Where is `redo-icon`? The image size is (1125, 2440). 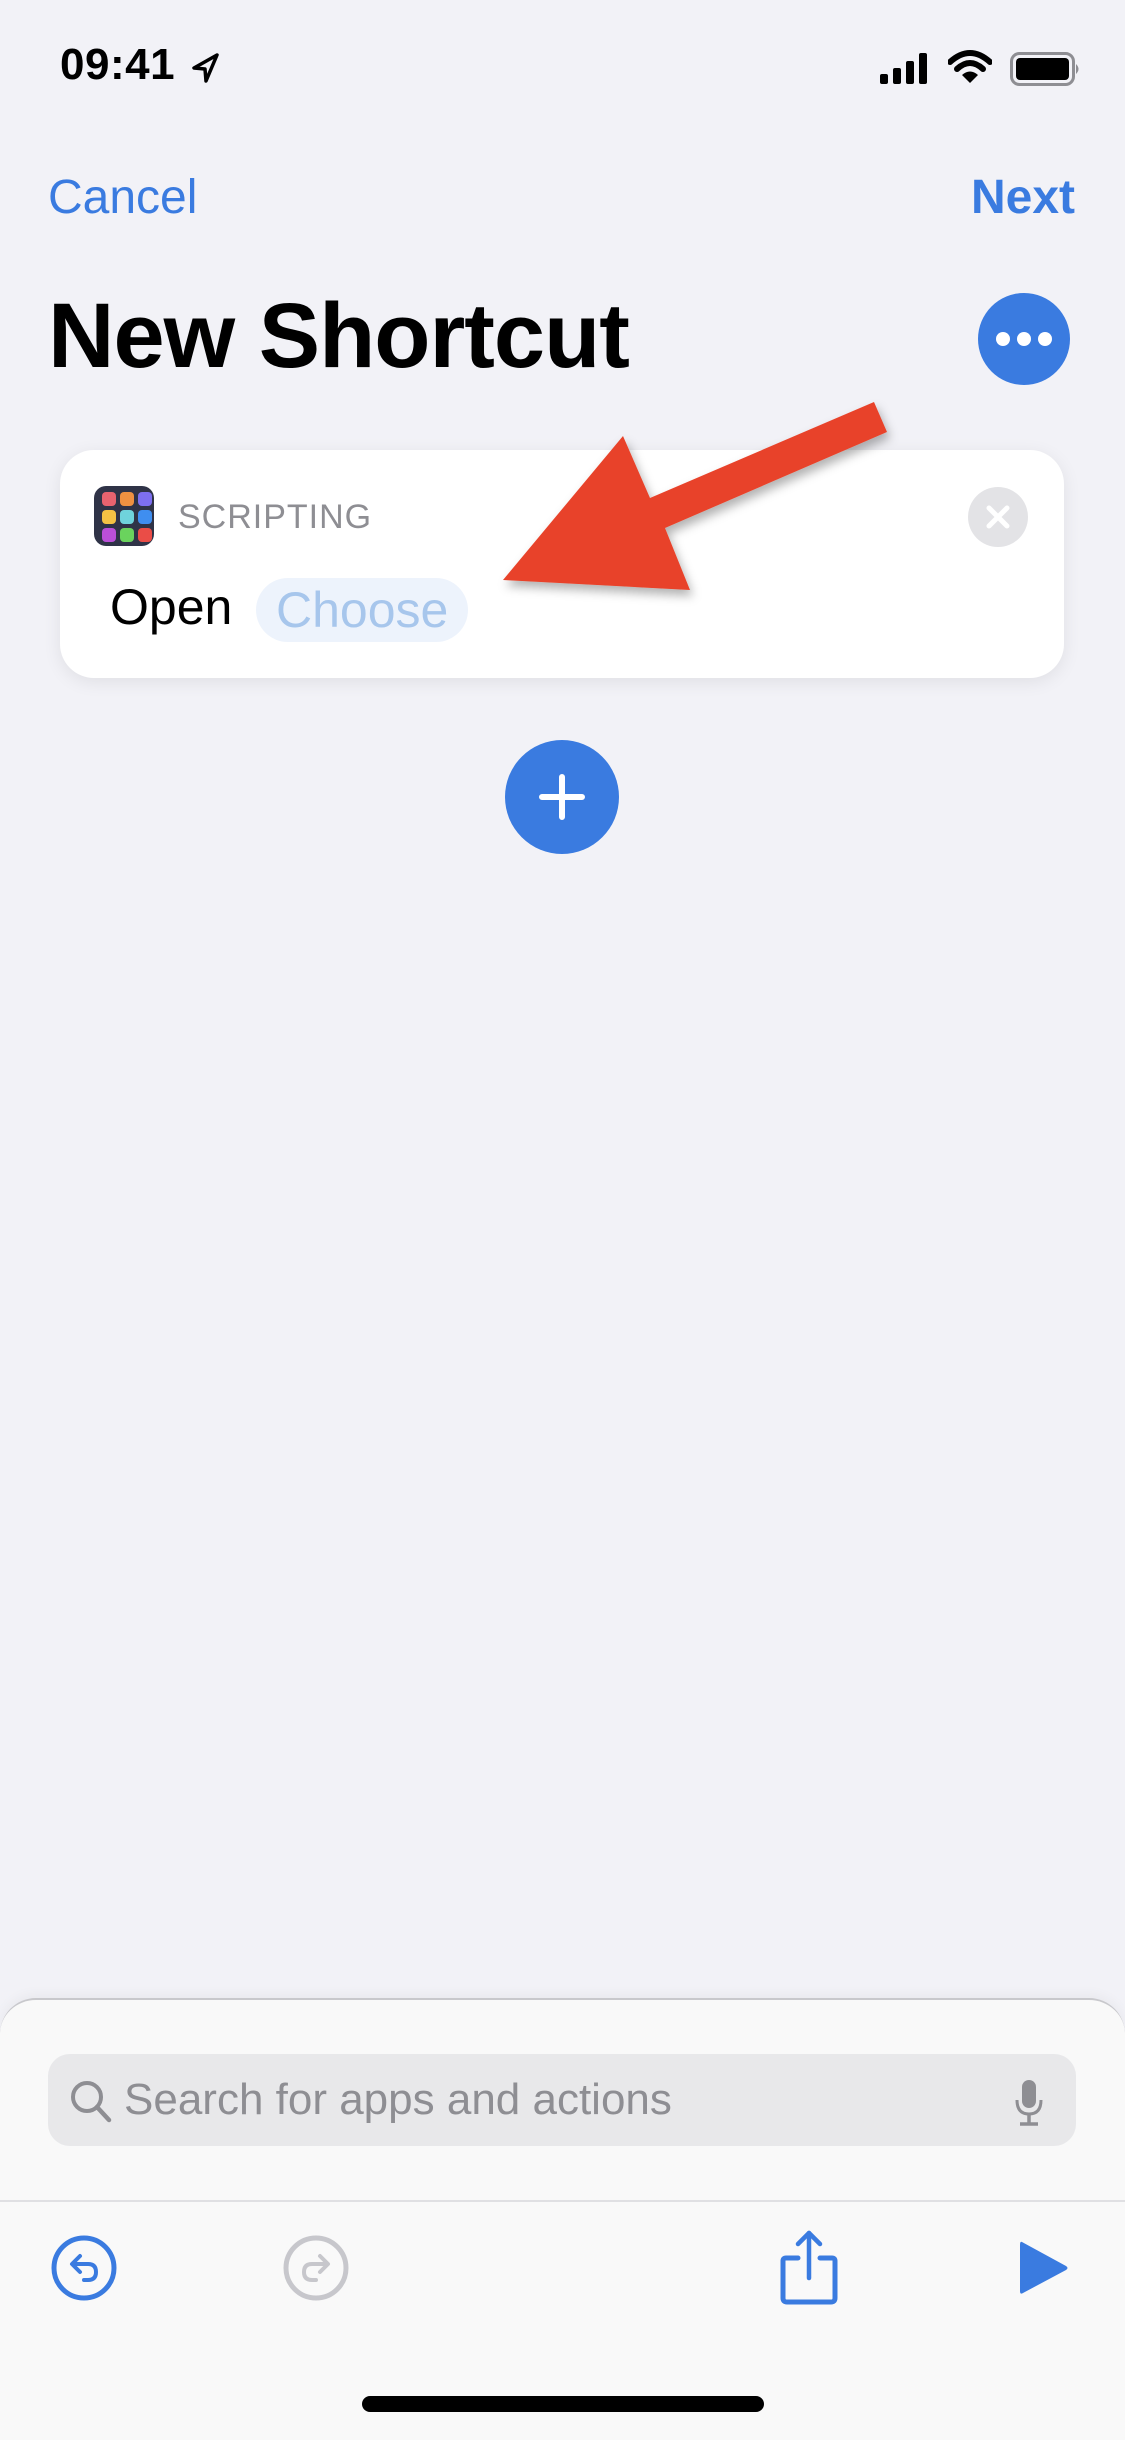 redo-icon is located at coordinates (316, 2268).